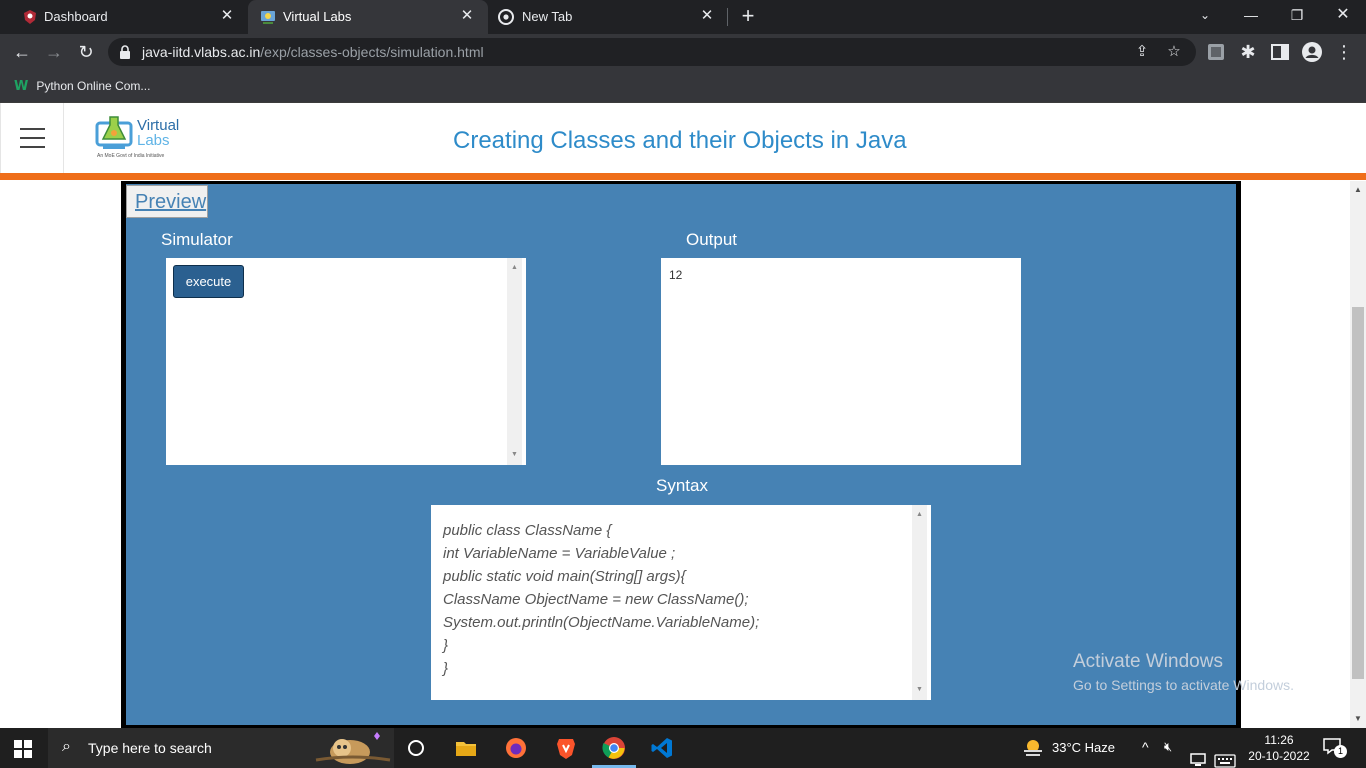 This screenshot has width=1366, height=768. Describe the element at coordinates (514, 361) in the screenshot. I see `simulator-scrollbar: ▲ ▼` at that location.